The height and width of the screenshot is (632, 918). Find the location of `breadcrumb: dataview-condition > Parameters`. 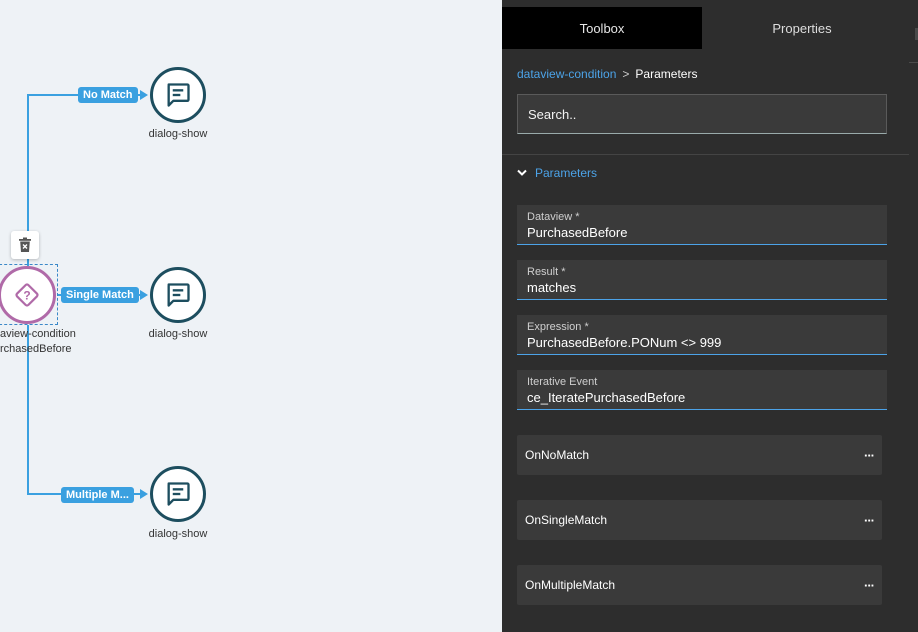

breadcrumb: dataview-condition > Parameters is located at coordinates (607, 74).